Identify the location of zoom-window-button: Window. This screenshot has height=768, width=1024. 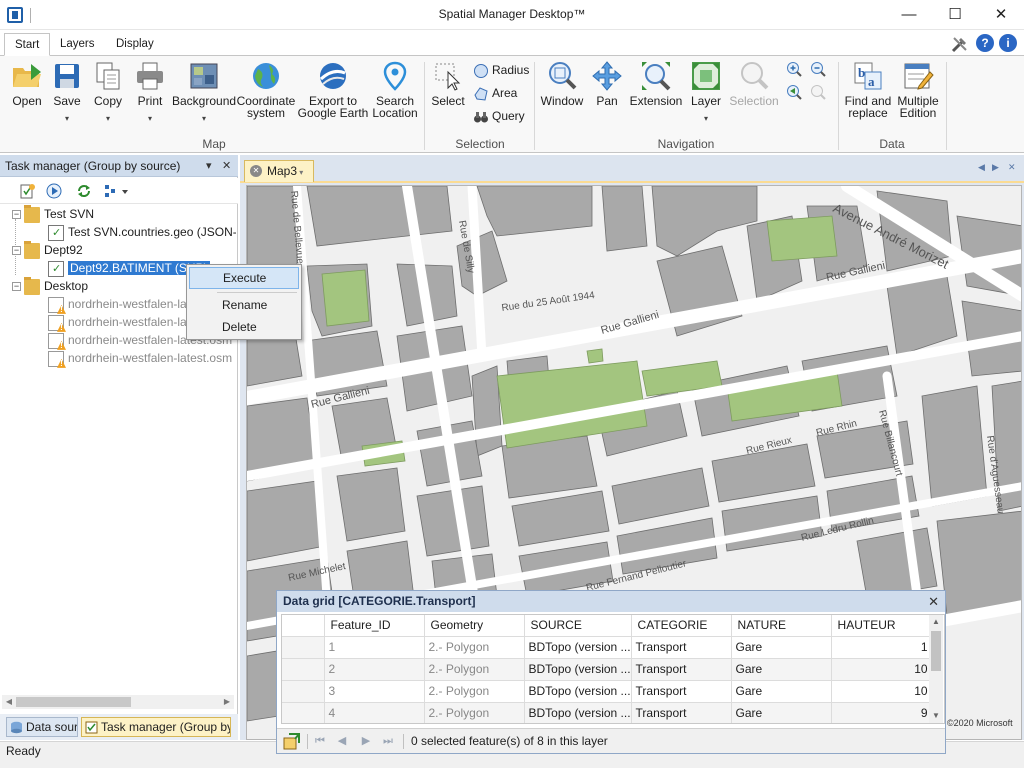
(562, 83).